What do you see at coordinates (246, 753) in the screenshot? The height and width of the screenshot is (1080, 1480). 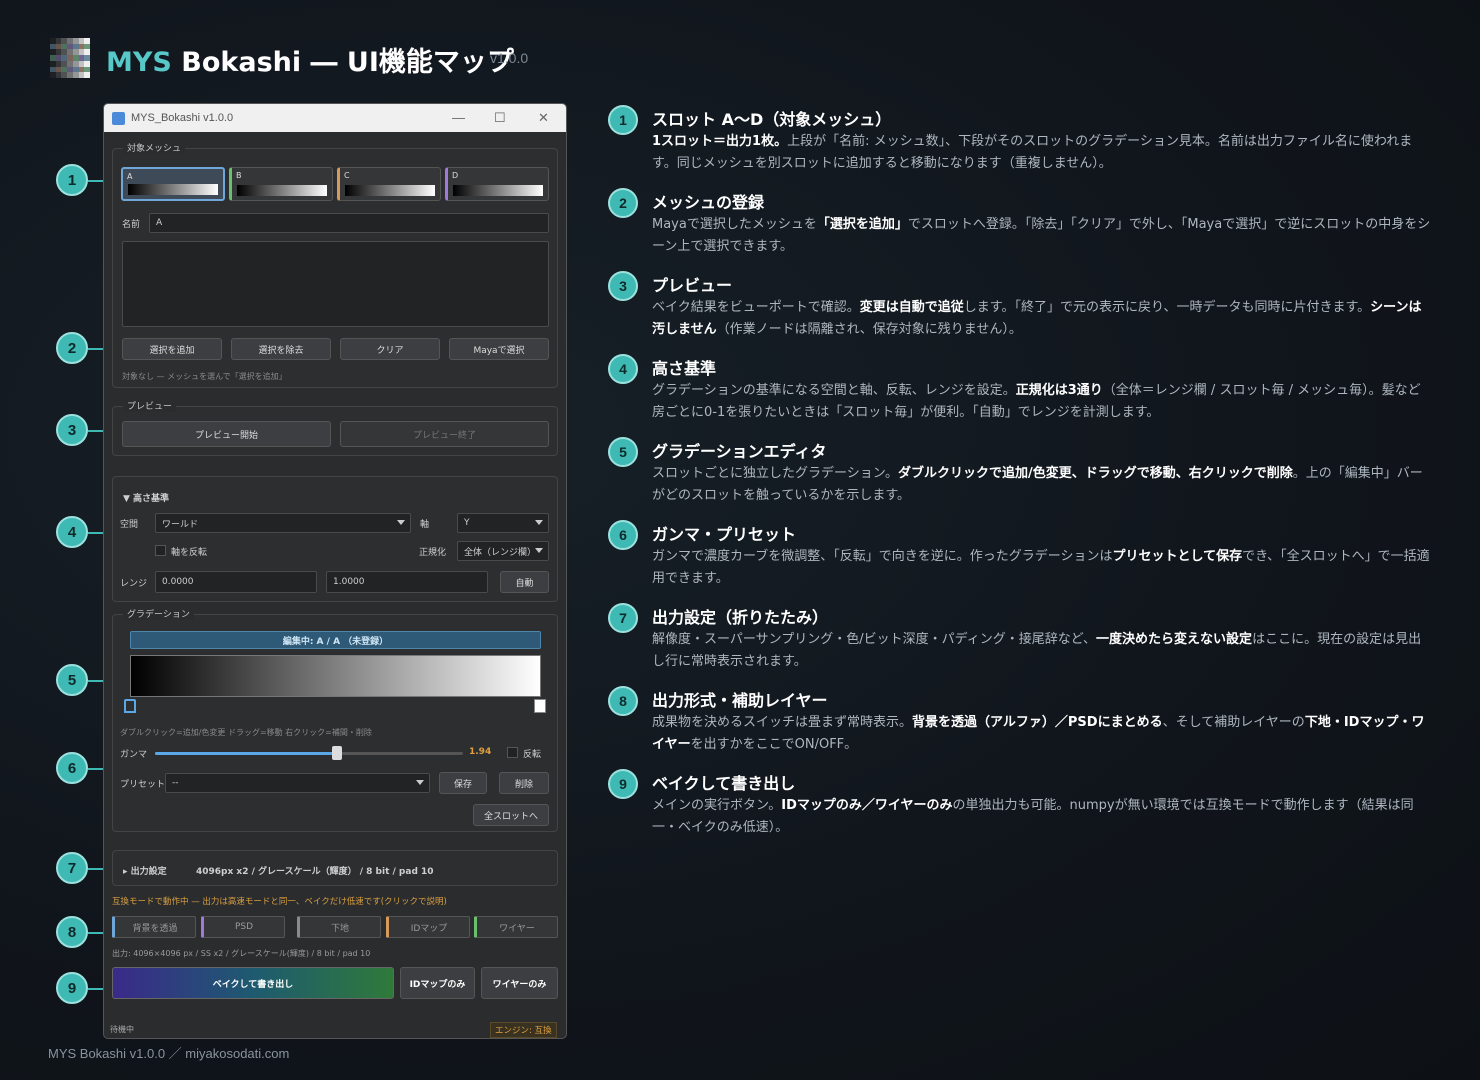 I see `gamma-slider-fill` at bounding box center [246, 753].